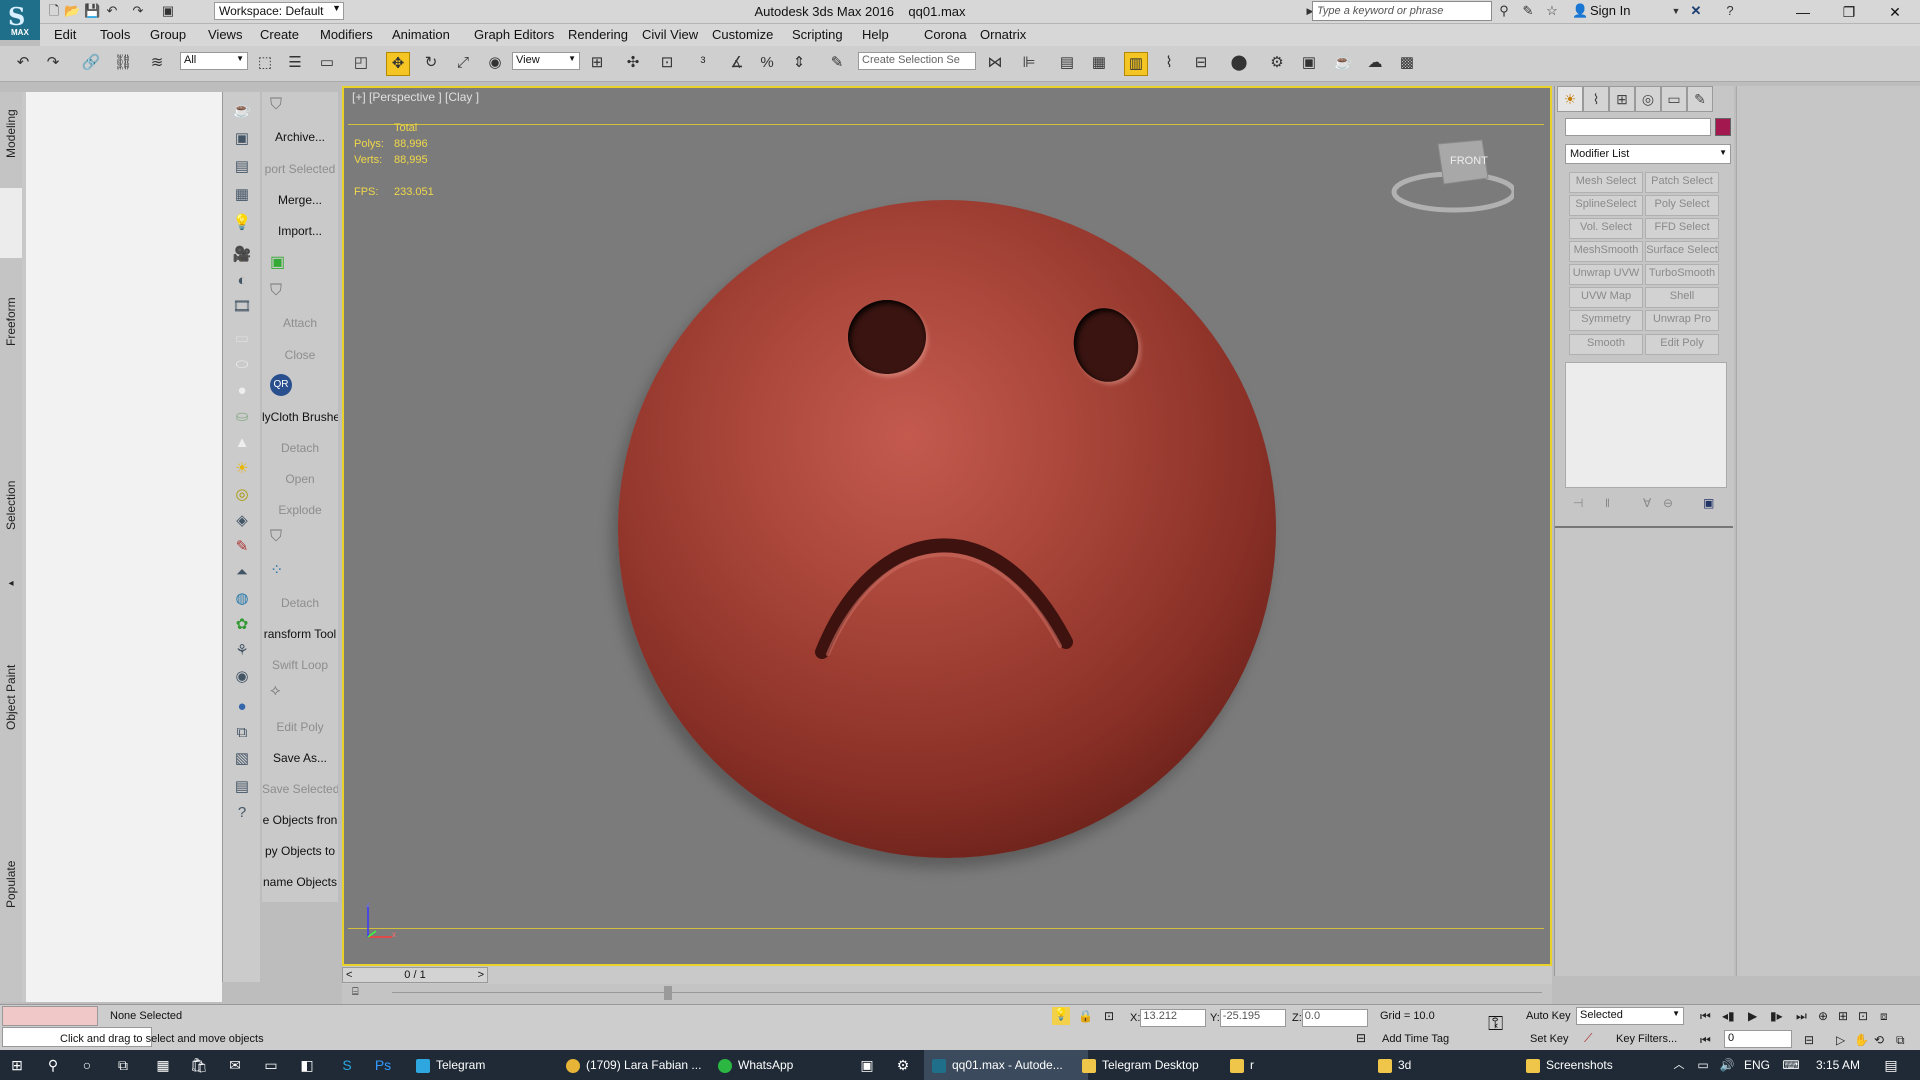 The width and height of the screenshot is (1920, 1080). Describe the element at coordinates (1277, 63) in the screenshot. I see `render-setup-icon: ⚙` at that location.